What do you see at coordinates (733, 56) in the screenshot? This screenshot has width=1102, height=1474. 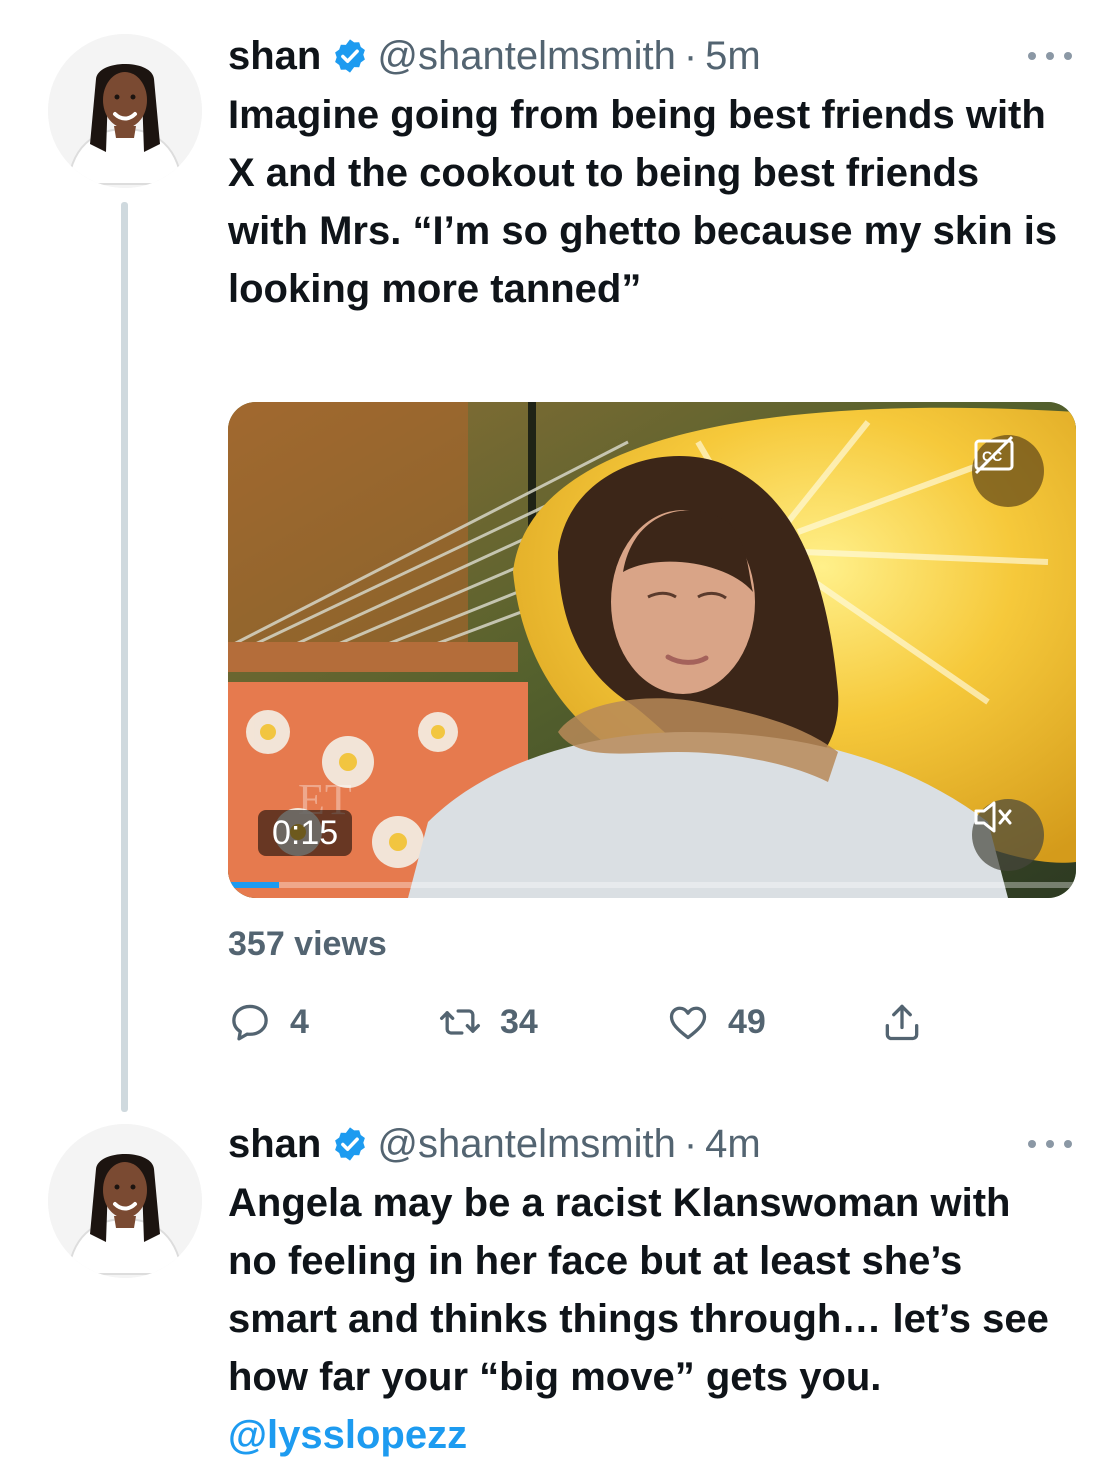 I see `tweet-timestamp: 5m` at bounding box center [733, 56].